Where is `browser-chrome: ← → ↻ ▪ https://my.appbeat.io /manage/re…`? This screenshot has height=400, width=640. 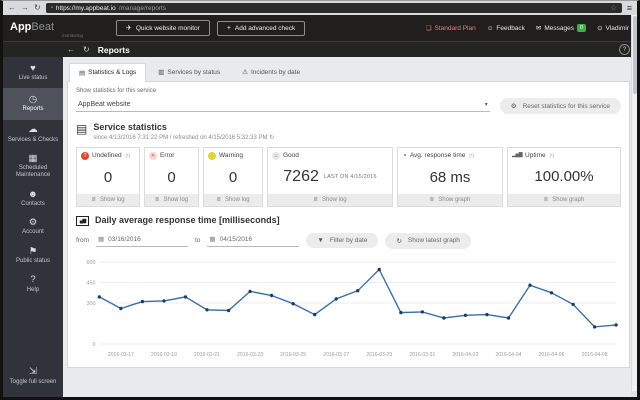 browser-chrome: ← → ↻ ▪ https://my.appbeat.io /manage/re… is located at coordinates (320, 8).